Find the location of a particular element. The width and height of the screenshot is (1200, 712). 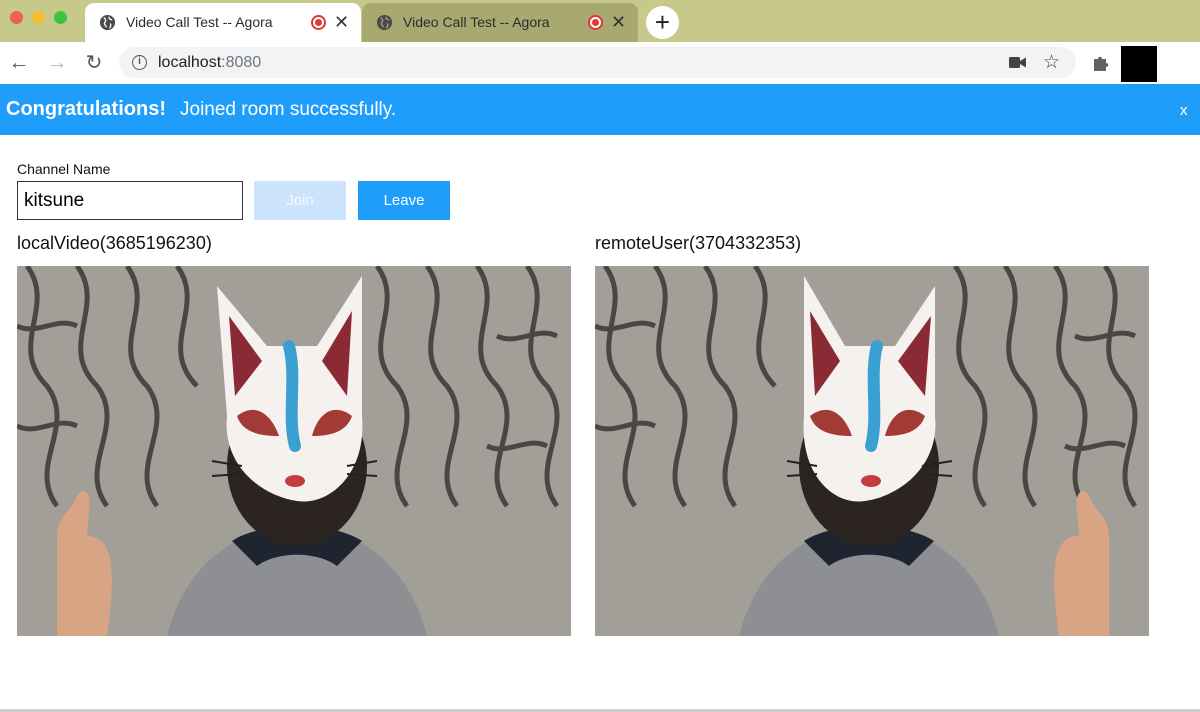

address-host: localhost is located at coordinates (190, 62).